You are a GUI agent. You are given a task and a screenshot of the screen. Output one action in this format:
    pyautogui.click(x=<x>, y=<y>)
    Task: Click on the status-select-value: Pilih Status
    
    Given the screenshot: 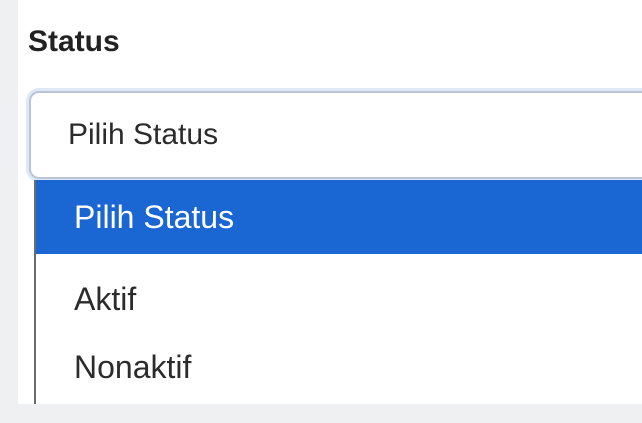 What is the action you would take?
    pyautogui.click(x=143, y=134)
    